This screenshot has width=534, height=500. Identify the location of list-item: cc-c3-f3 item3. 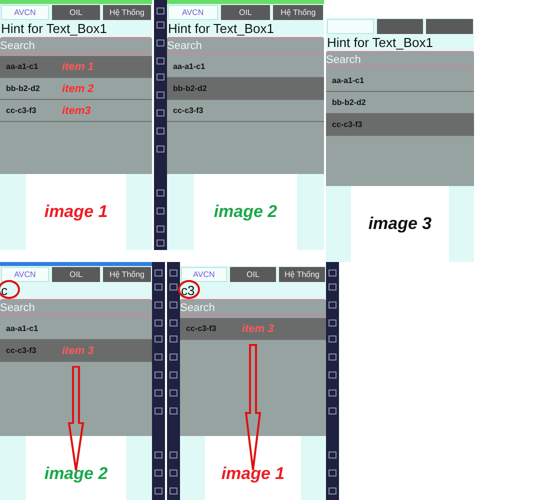
(76, 111).